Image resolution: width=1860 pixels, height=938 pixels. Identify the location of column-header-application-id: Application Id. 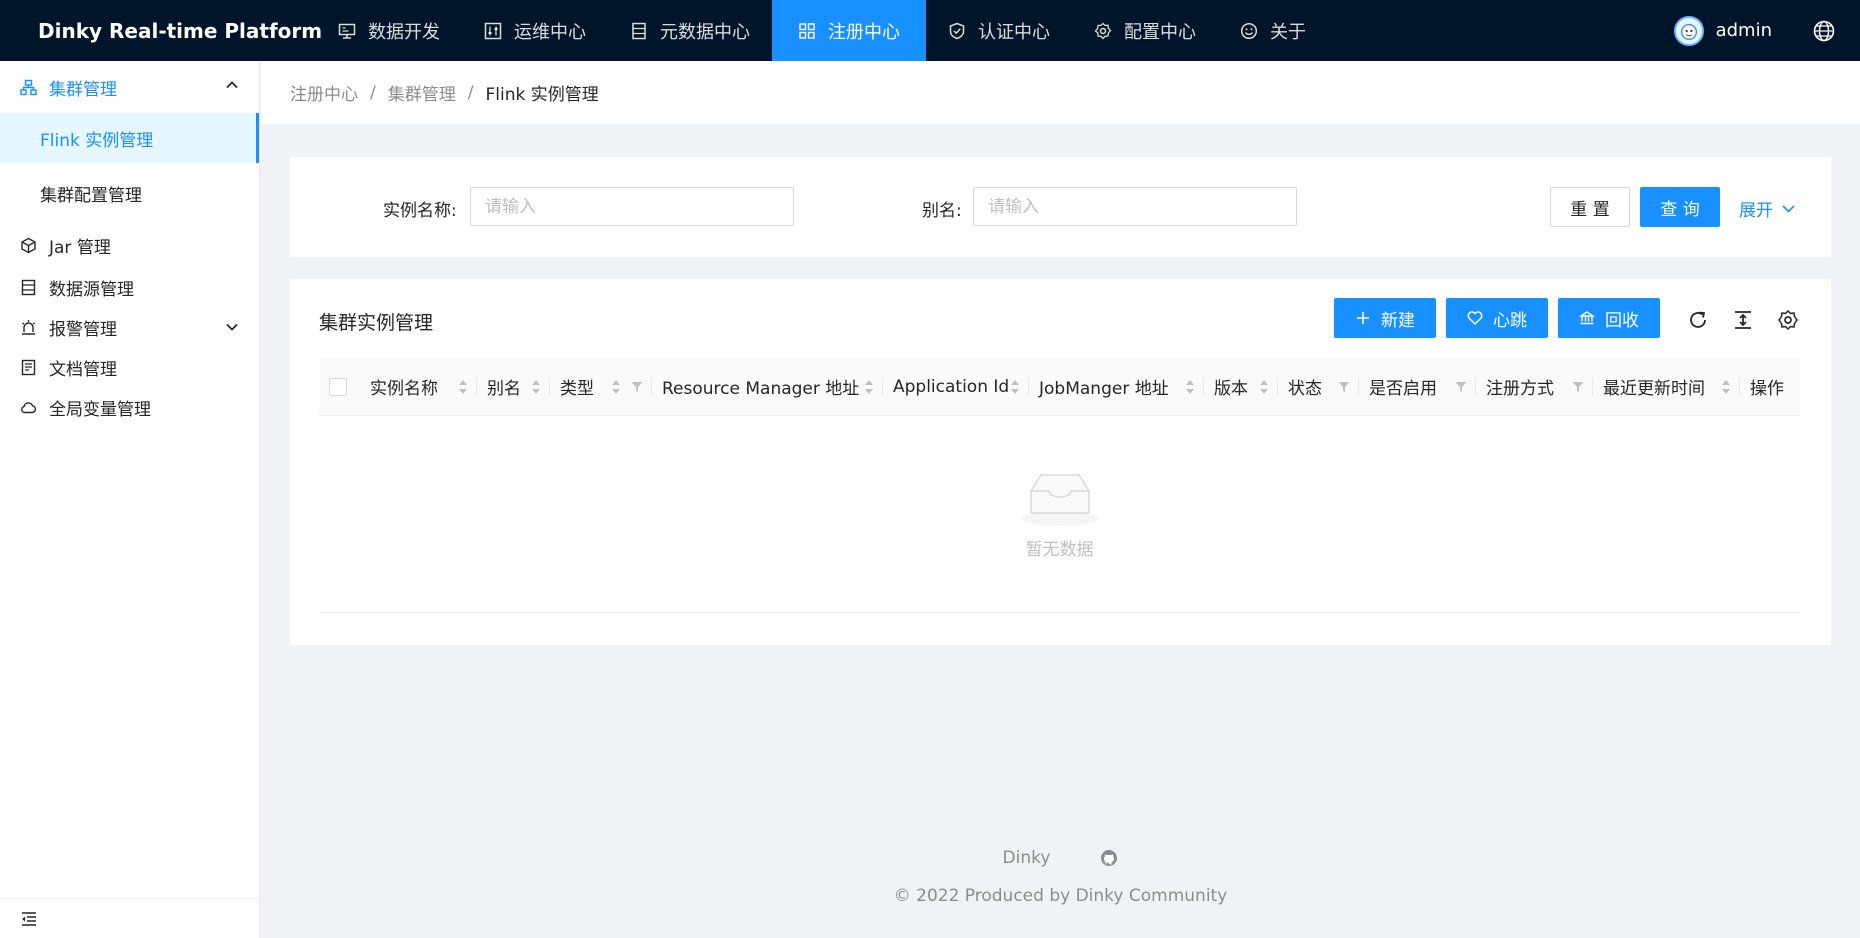
(955, 387).